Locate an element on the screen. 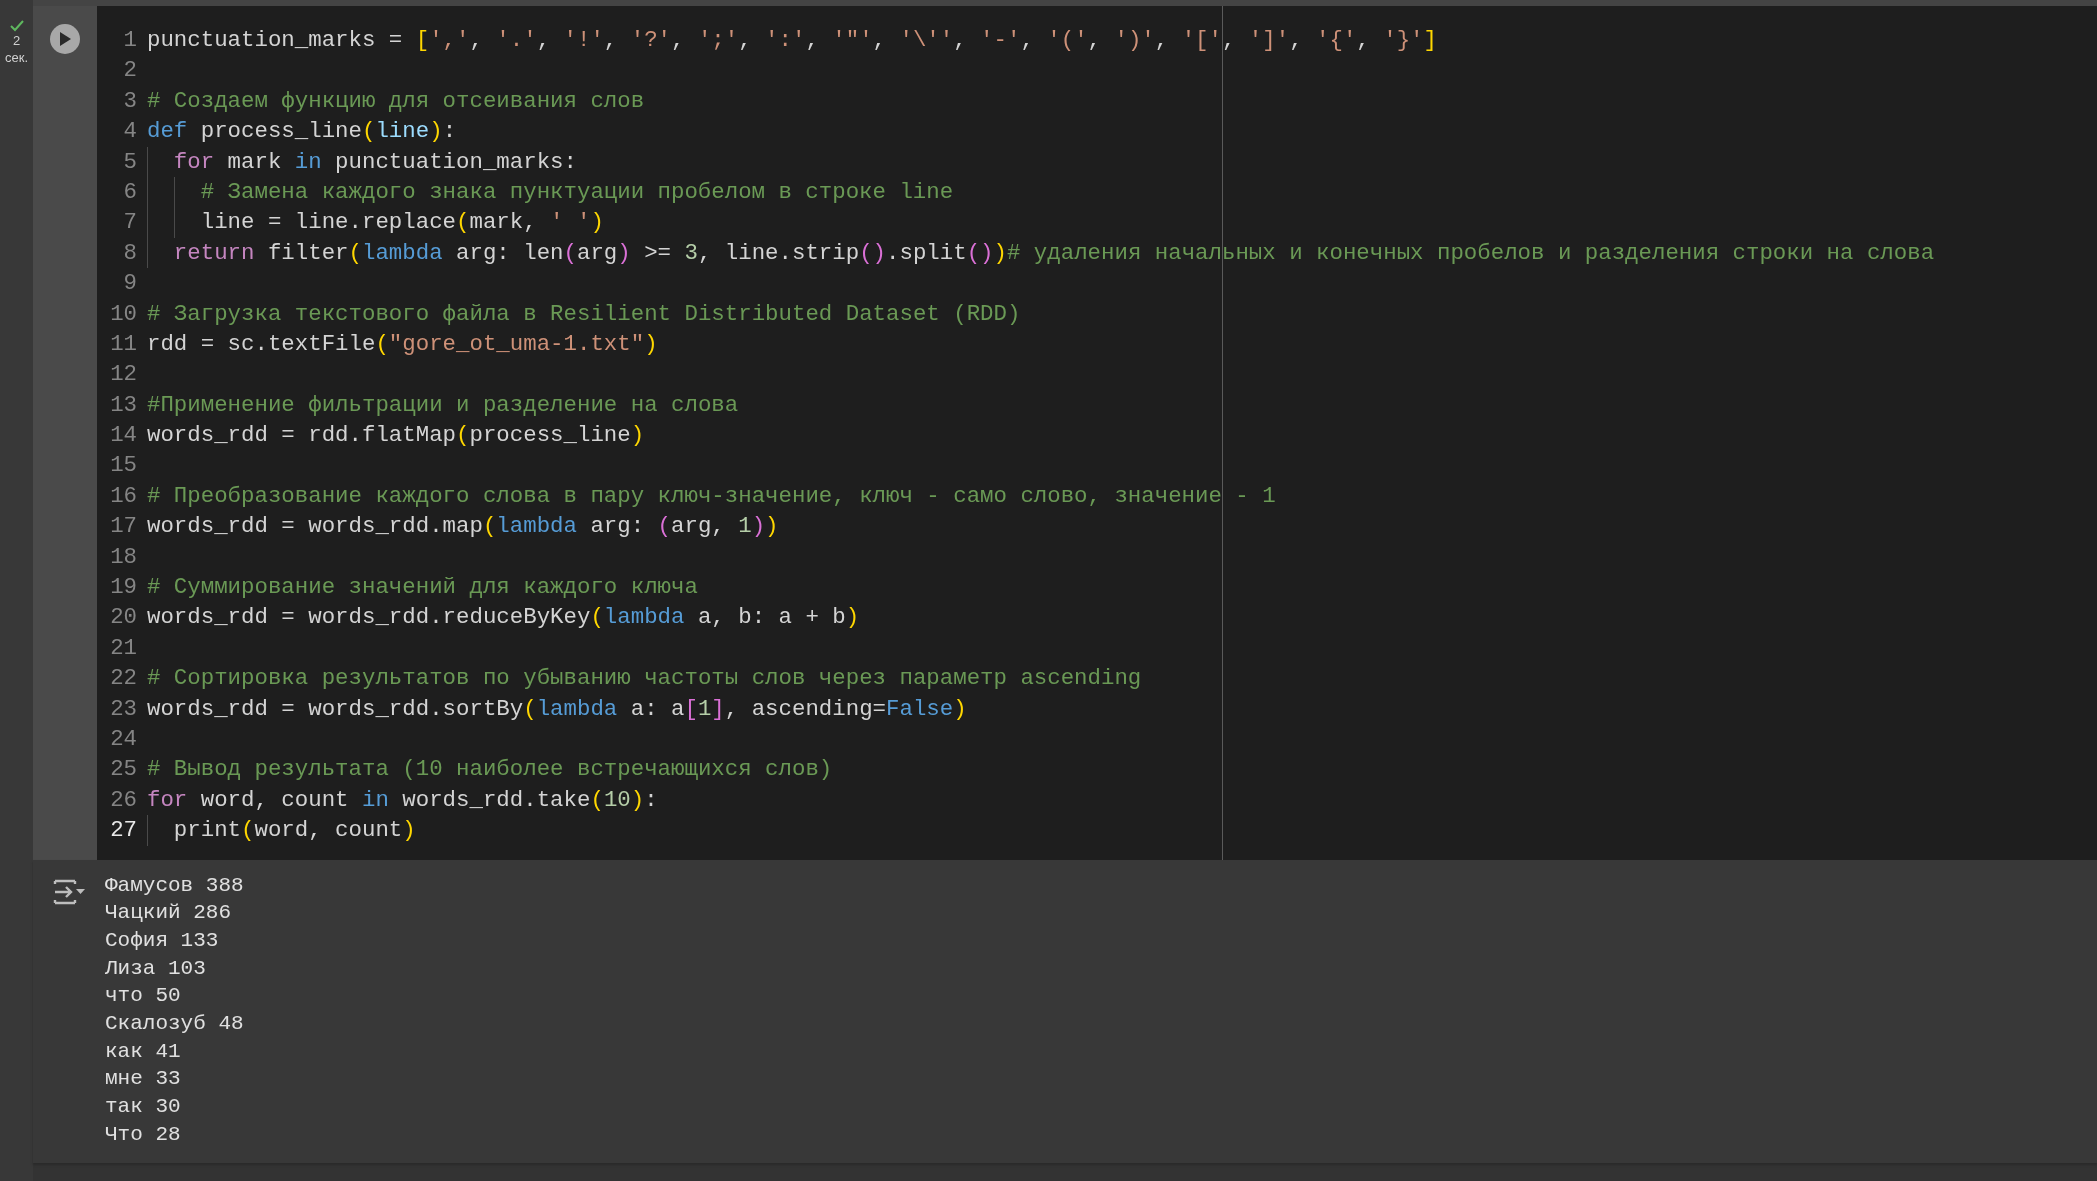  code-line: # Создаем функцию для отсеивания слов is located at coordinates (396, 101).